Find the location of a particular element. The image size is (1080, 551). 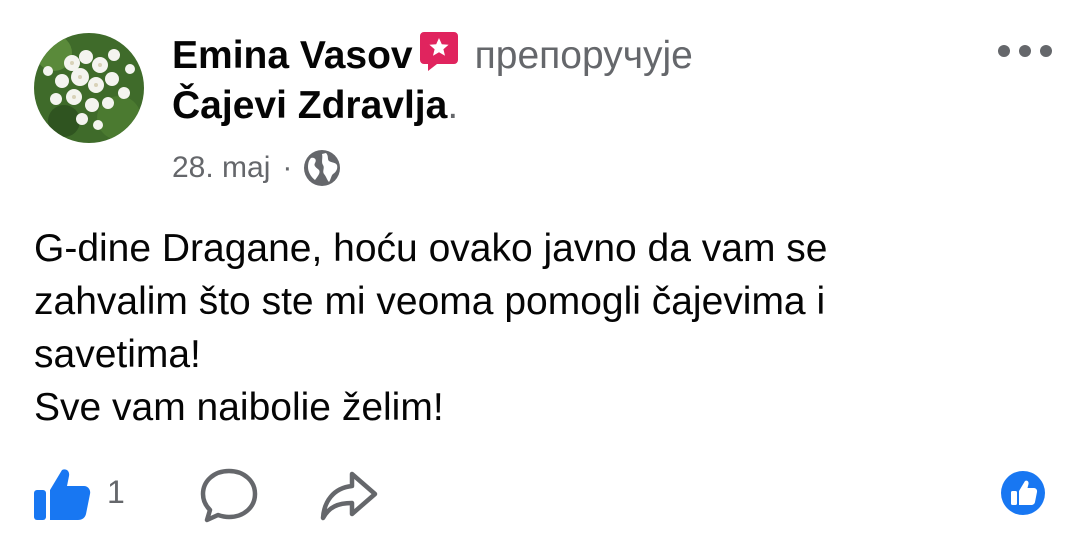

like-count: 1 is located at coordinates (116, 492).